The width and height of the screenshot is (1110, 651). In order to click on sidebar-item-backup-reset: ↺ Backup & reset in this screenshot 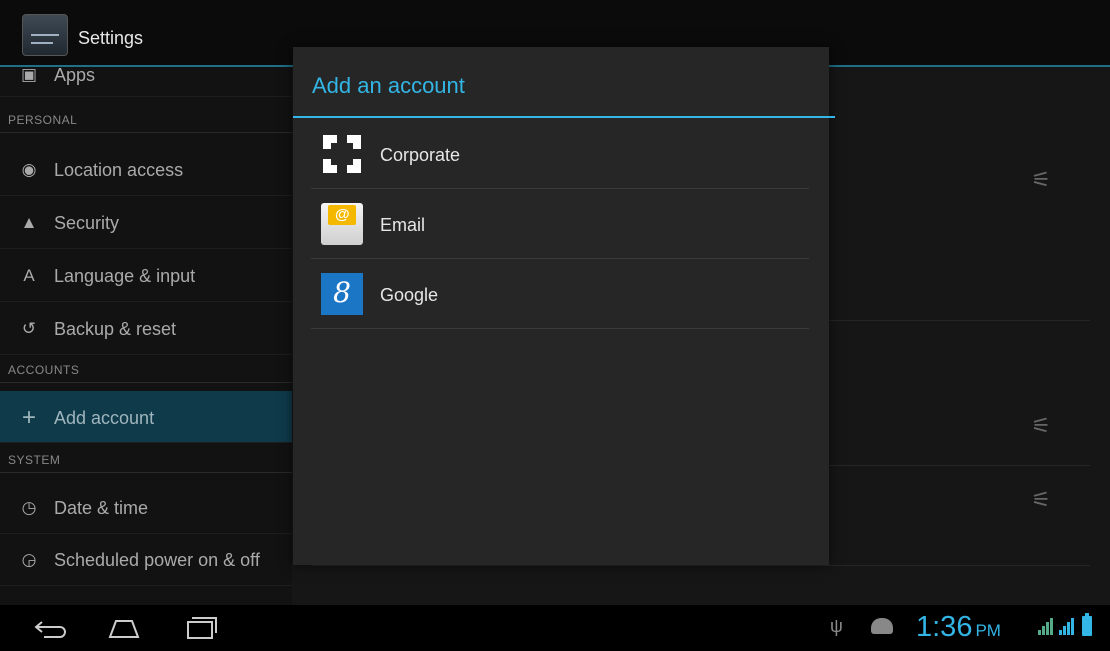, I will do `click(146, 328)`.